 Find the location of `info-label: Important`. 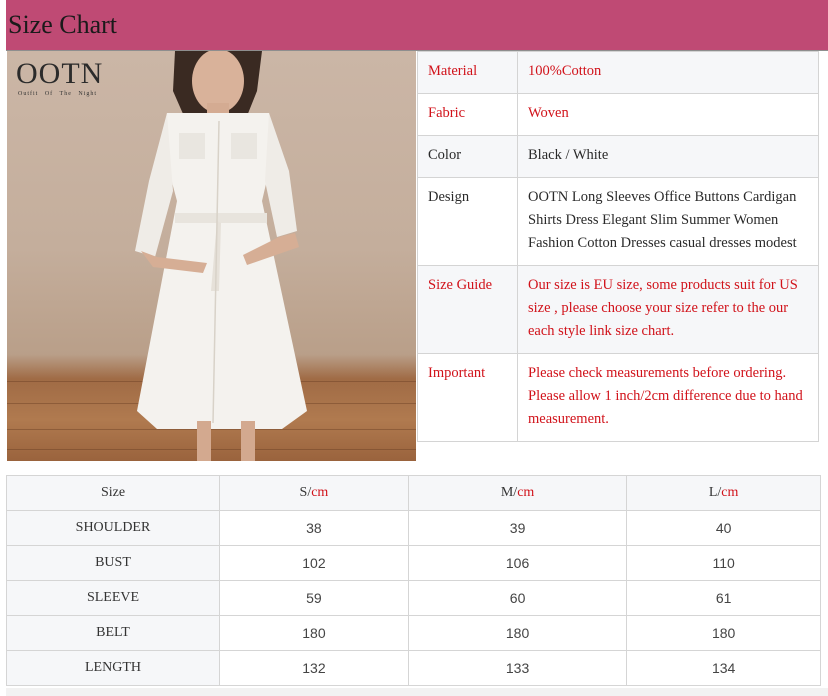

info-label: Important is located at coordinates (467, 397).